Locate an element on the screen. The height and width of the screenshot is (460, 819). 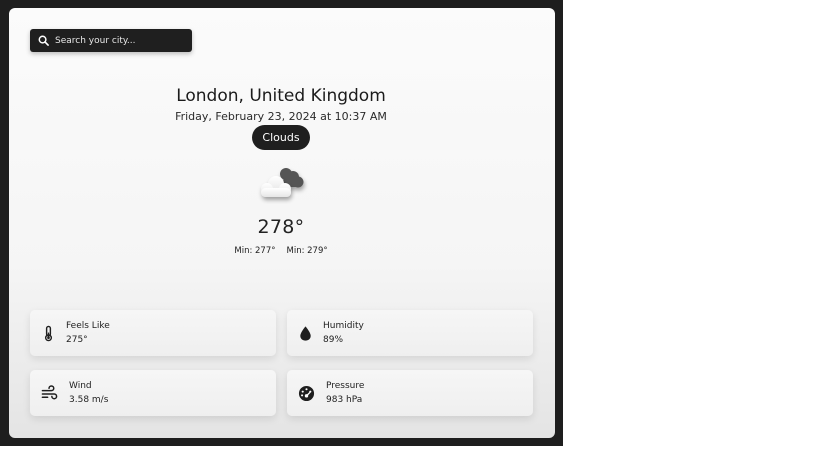
location-title: London, United Kingdom is located at coordinates (281, 96).